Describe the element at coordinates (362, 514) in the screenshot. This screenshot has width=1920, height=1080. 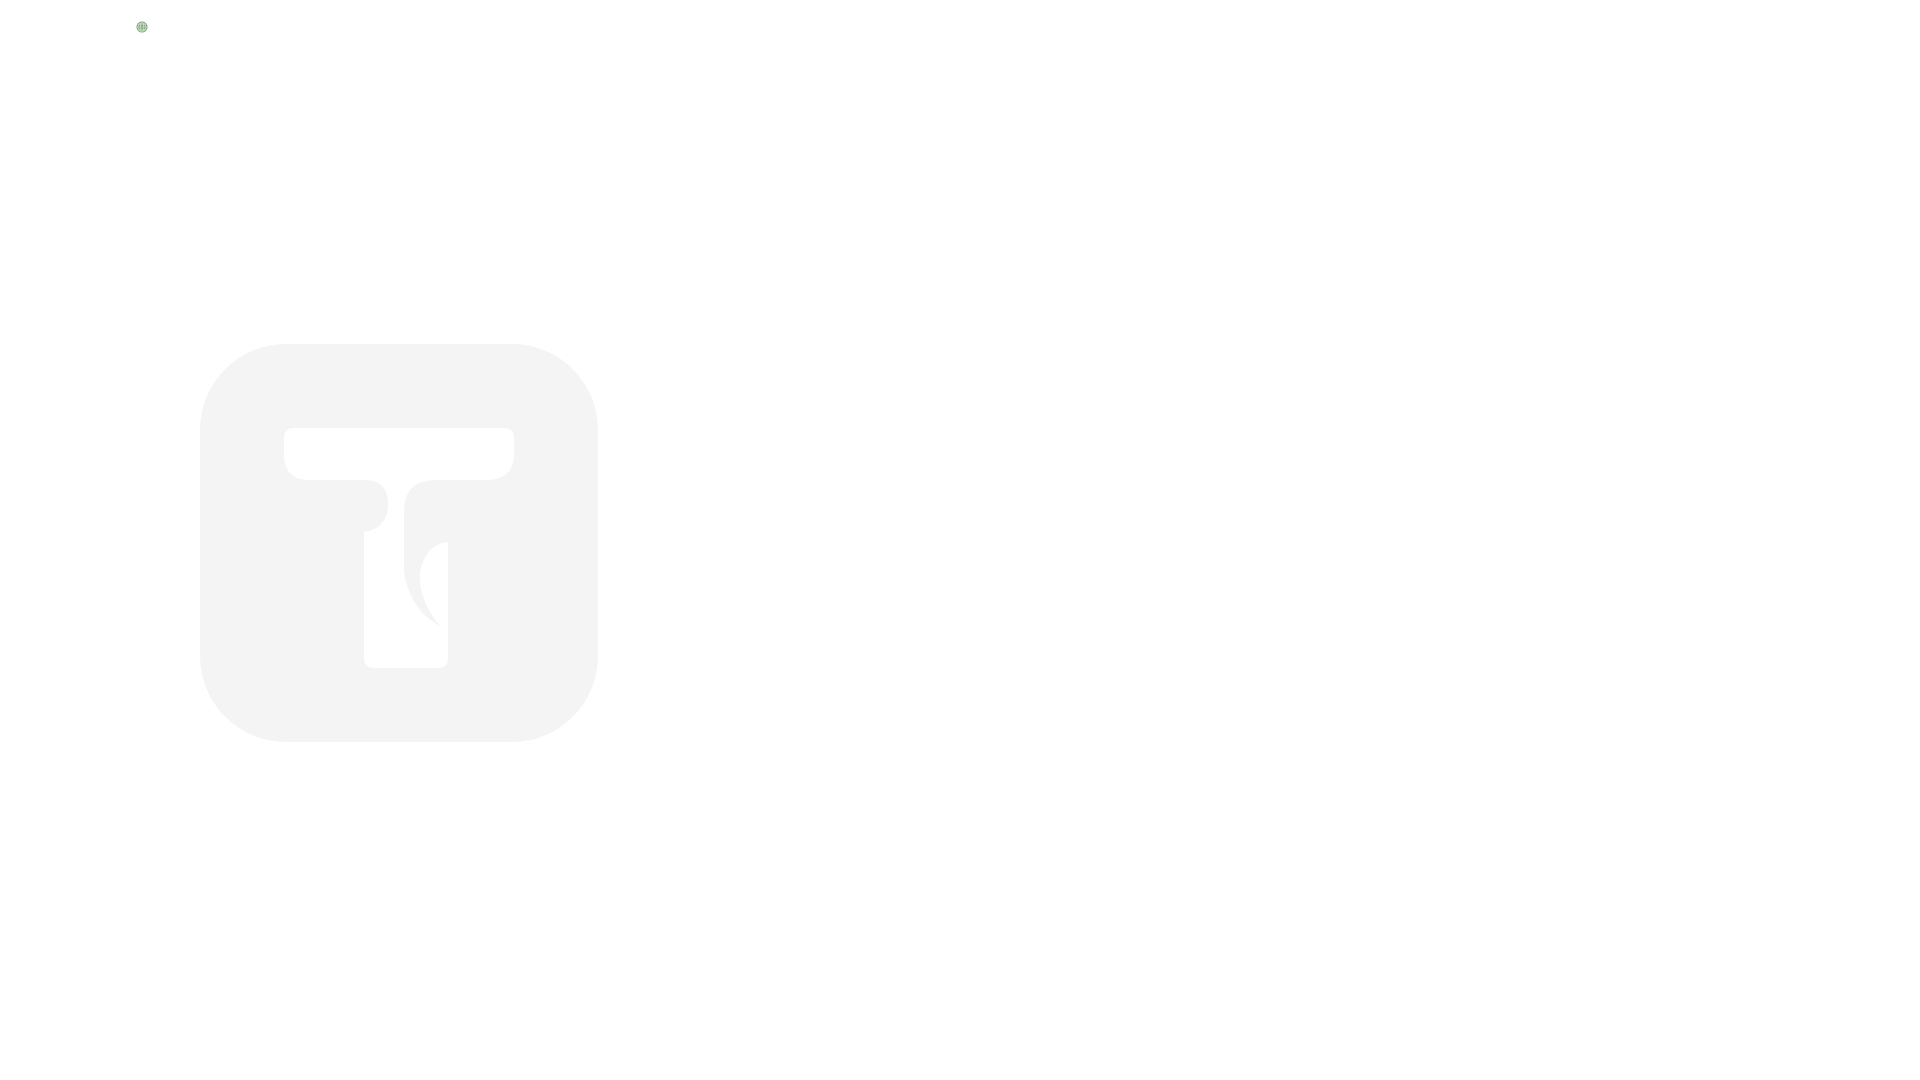
I see `logo-left-hole` at that location.